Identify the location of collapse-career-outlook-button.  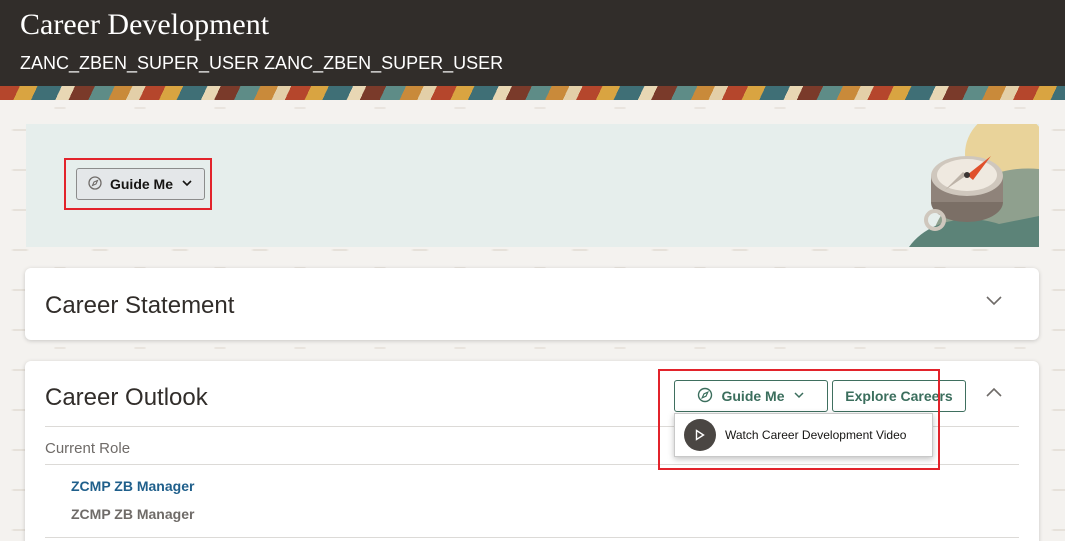
(994, 395).